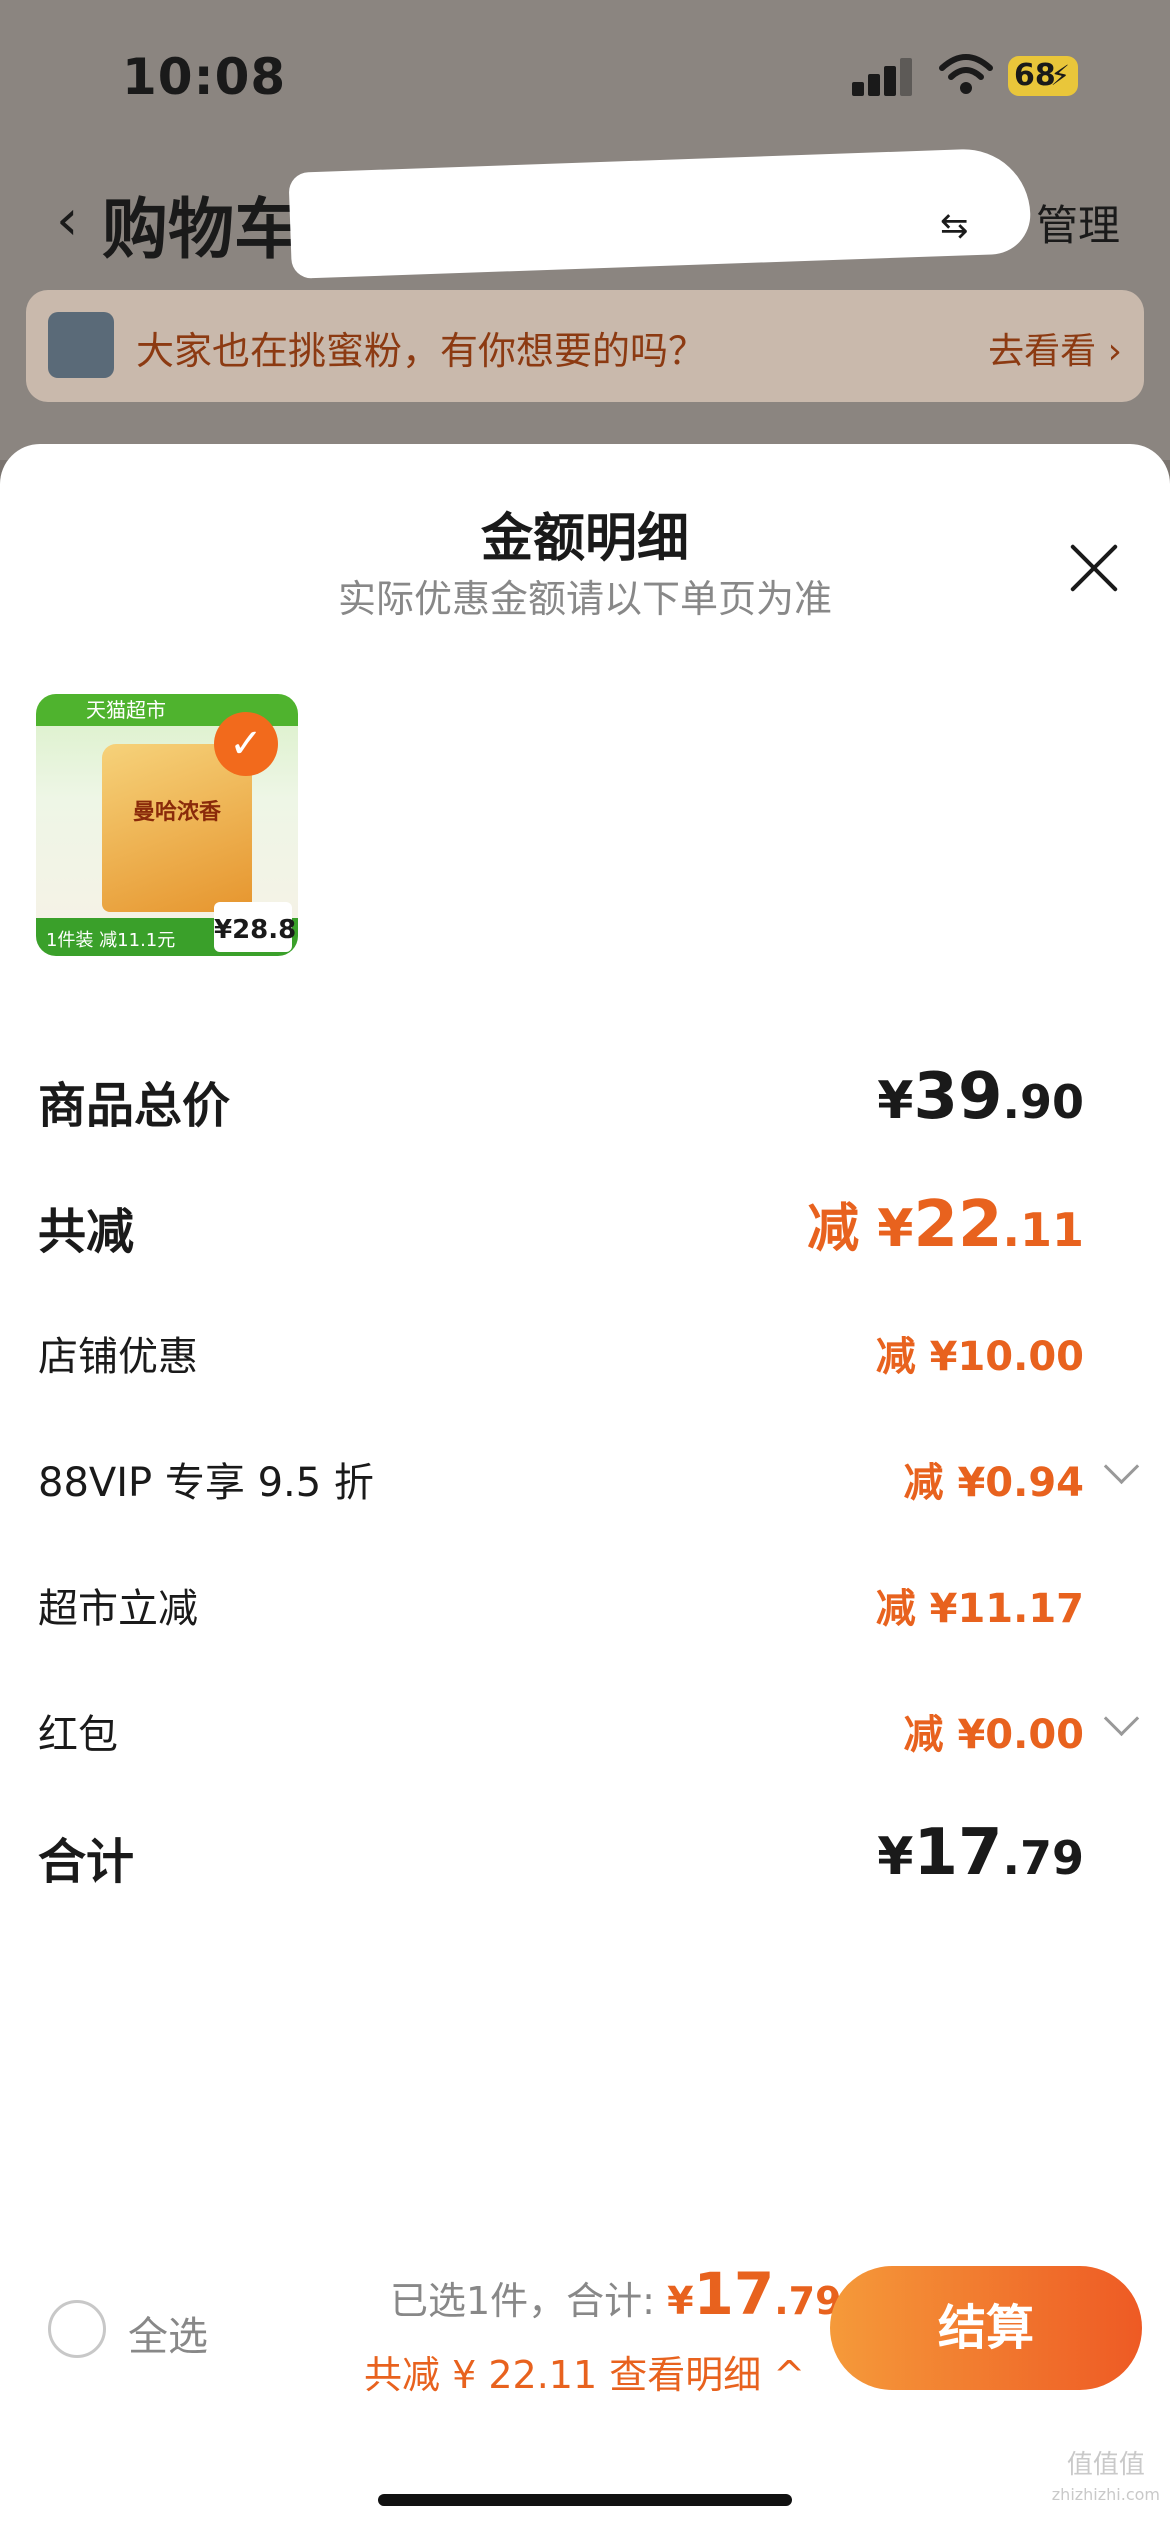 The width and height of the screenshot is (1170, 2532). What do you see at coordinates (842, 1229) in the screenshot?
I see `discount-prefix: 减` at bounding box center [842, 1229].